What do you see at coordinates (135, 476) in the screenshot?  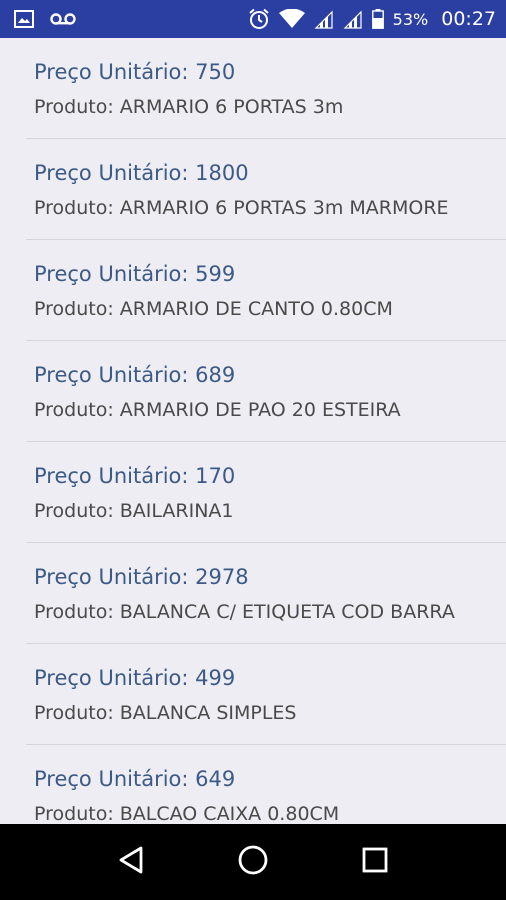 I see `unit-price: Preço Unitário: 170` at bounding box center [135, 476].